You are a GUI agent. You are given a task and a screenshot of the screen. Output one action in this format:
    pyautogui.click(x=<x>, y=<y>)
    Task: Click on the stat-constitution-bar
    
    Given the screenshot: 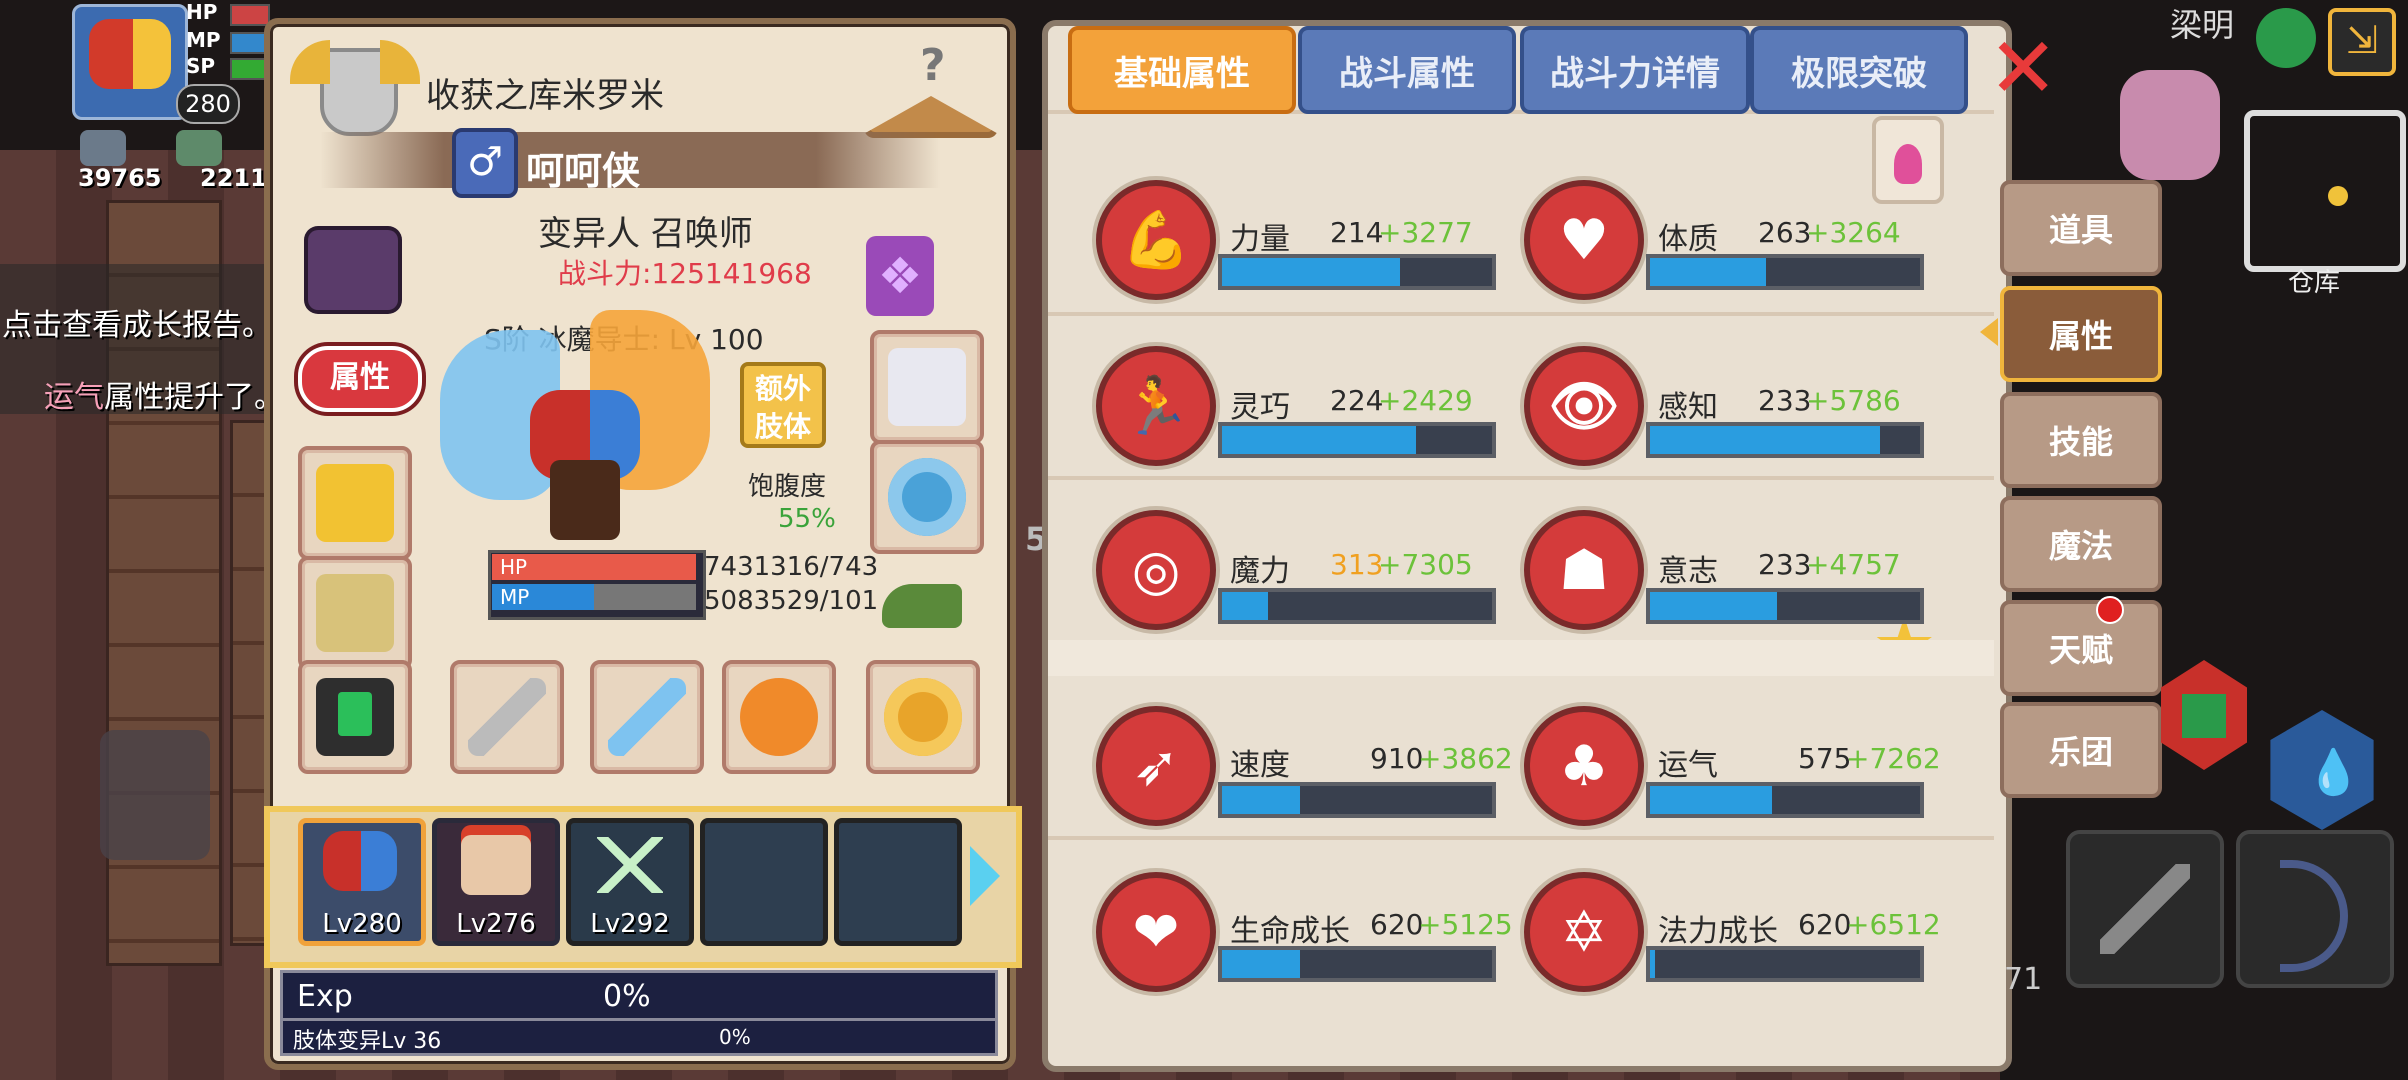 What is the action you would take?
    pyautogui.click(x=1785, y=272)
    